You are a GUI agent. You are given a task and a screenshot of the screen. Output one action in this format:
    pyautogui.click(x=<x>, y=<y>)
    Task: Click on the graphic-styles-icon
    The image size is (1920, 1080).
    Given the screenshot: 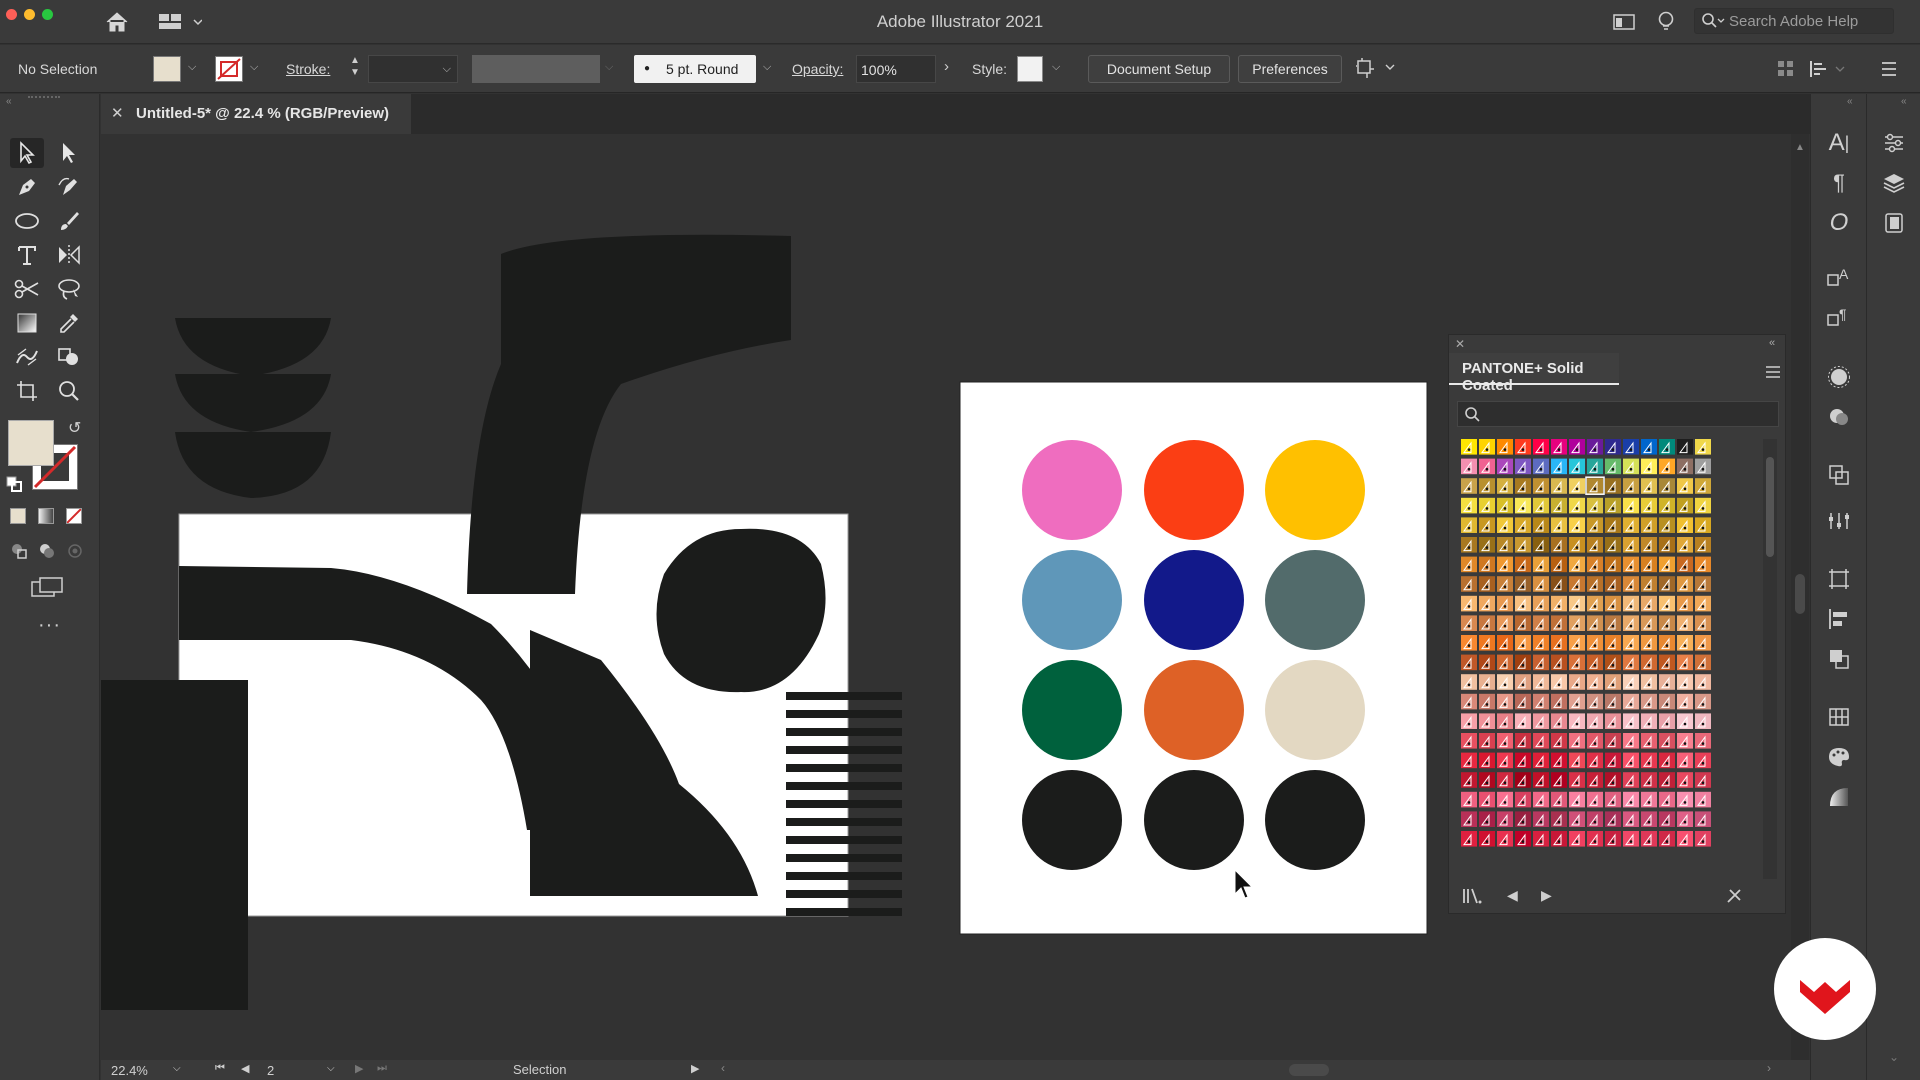 What is the action you would take?
    pyautogui.click(x=1839, y=417)
    